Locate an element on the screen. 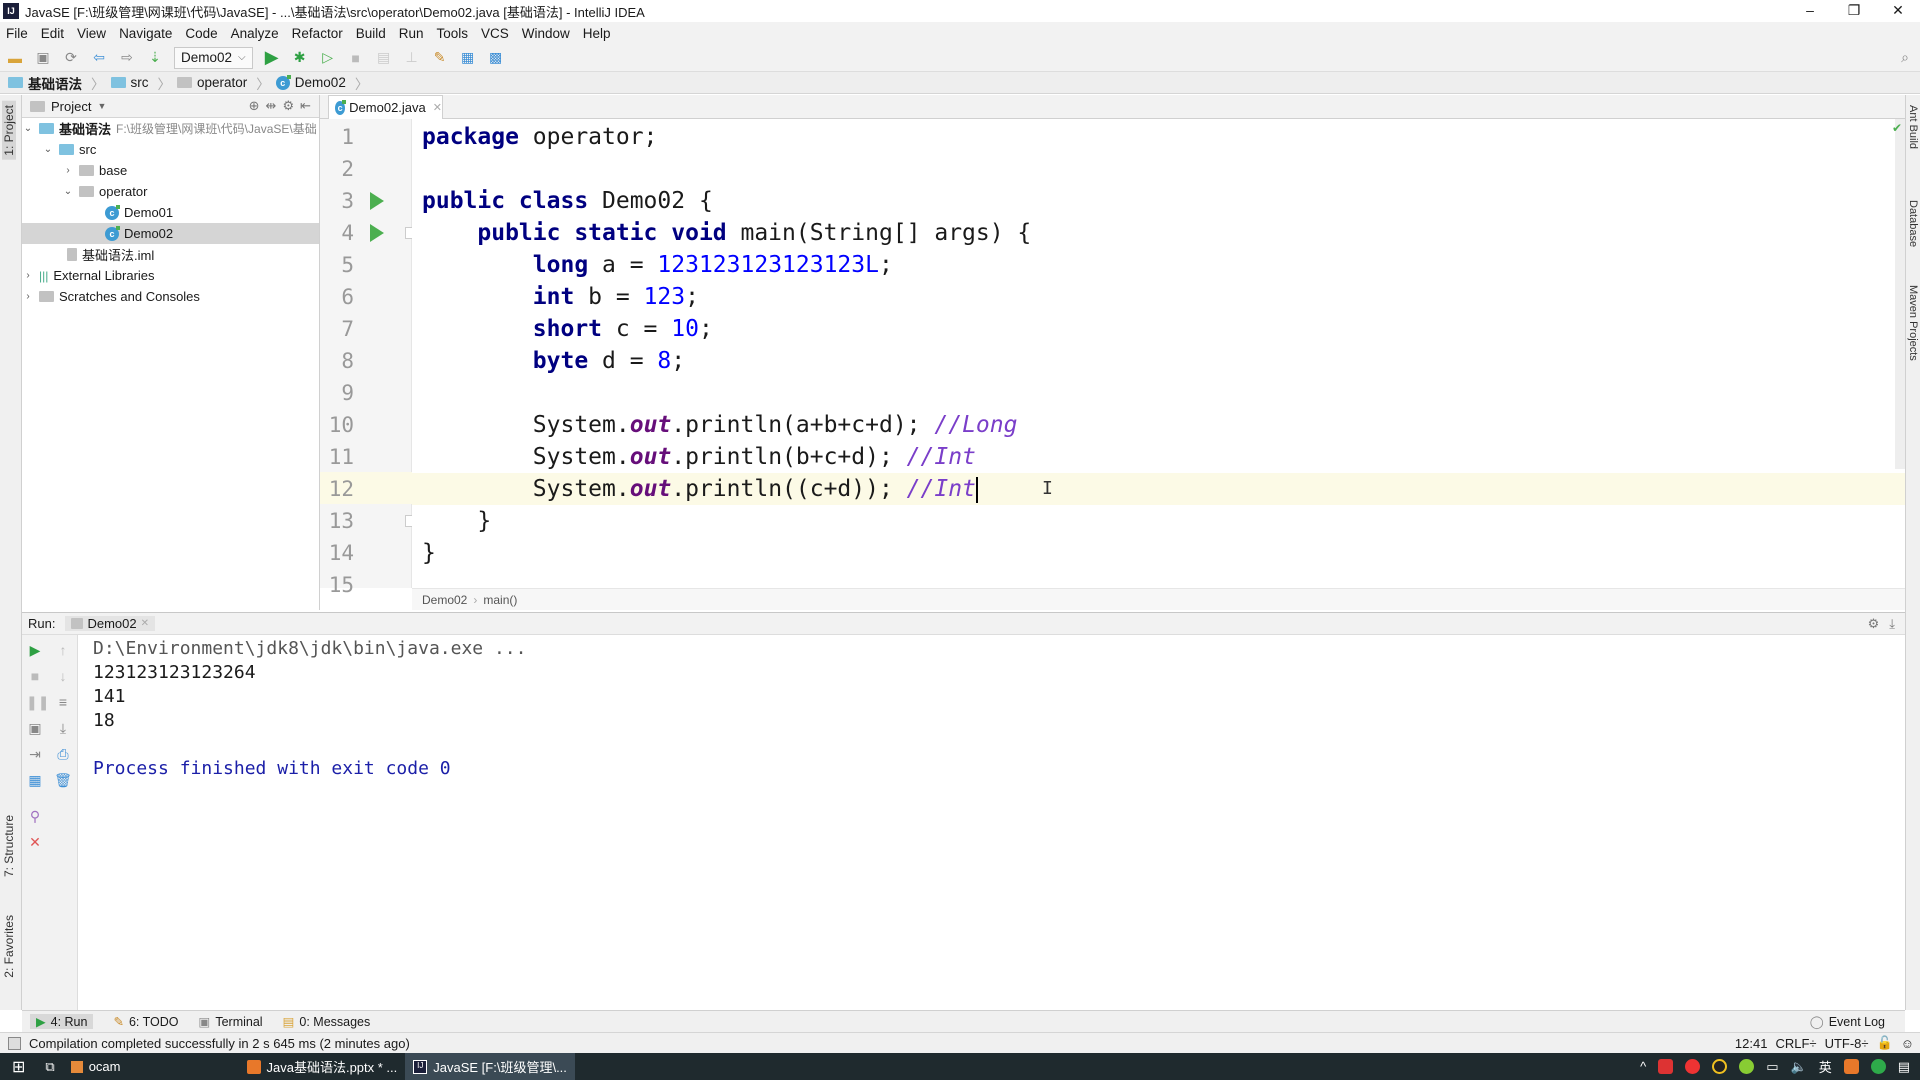 Image resolution: width=1920 pixels, height=1080 pixels. clear-all-icon: 🗑 is located at coordinates (63, 780).